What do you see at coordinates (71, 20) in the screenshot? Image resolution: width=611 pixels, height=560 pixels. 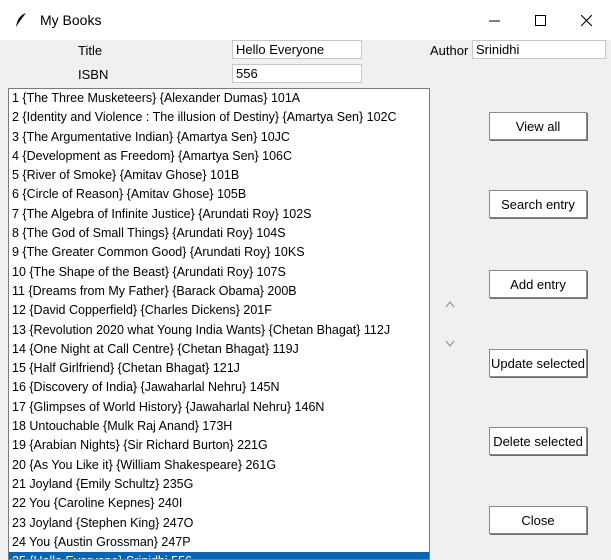 I see `window-title: My Books` at bounding box center [71, 20].